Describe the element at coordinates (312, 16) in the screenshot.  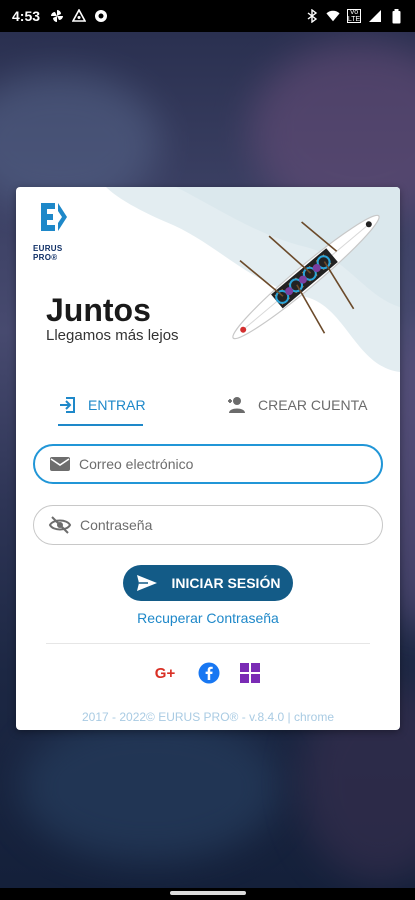
I see `bluetooth-icon` at that location.